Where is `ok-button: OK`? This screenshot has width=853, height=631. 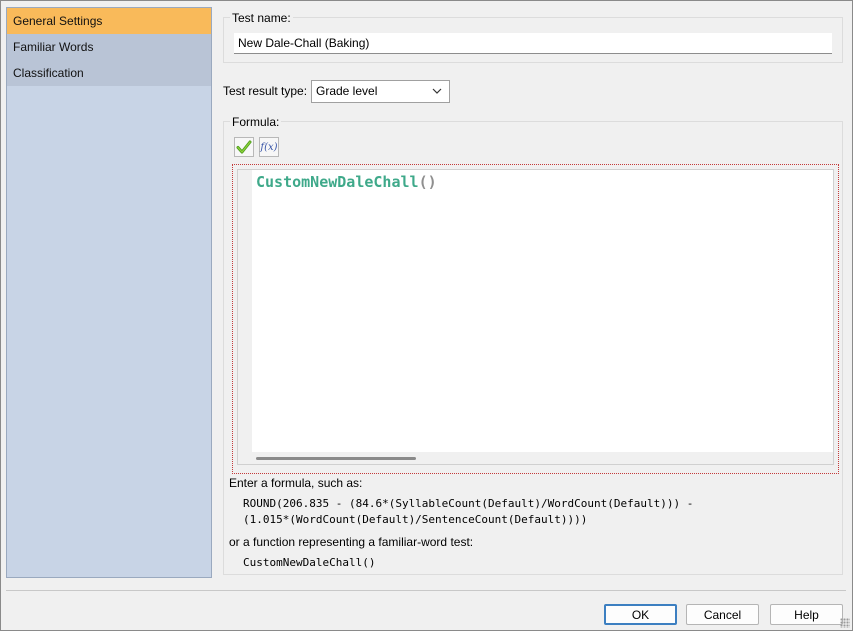
ok-button: OK is located at coordinates (640, 614).